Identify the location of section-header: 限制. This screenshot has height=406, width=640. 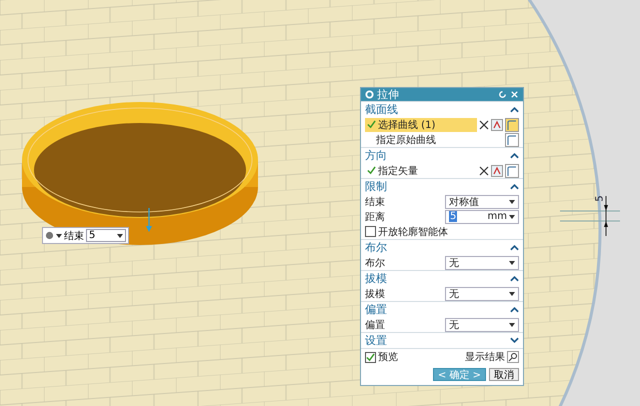
(376, 186).